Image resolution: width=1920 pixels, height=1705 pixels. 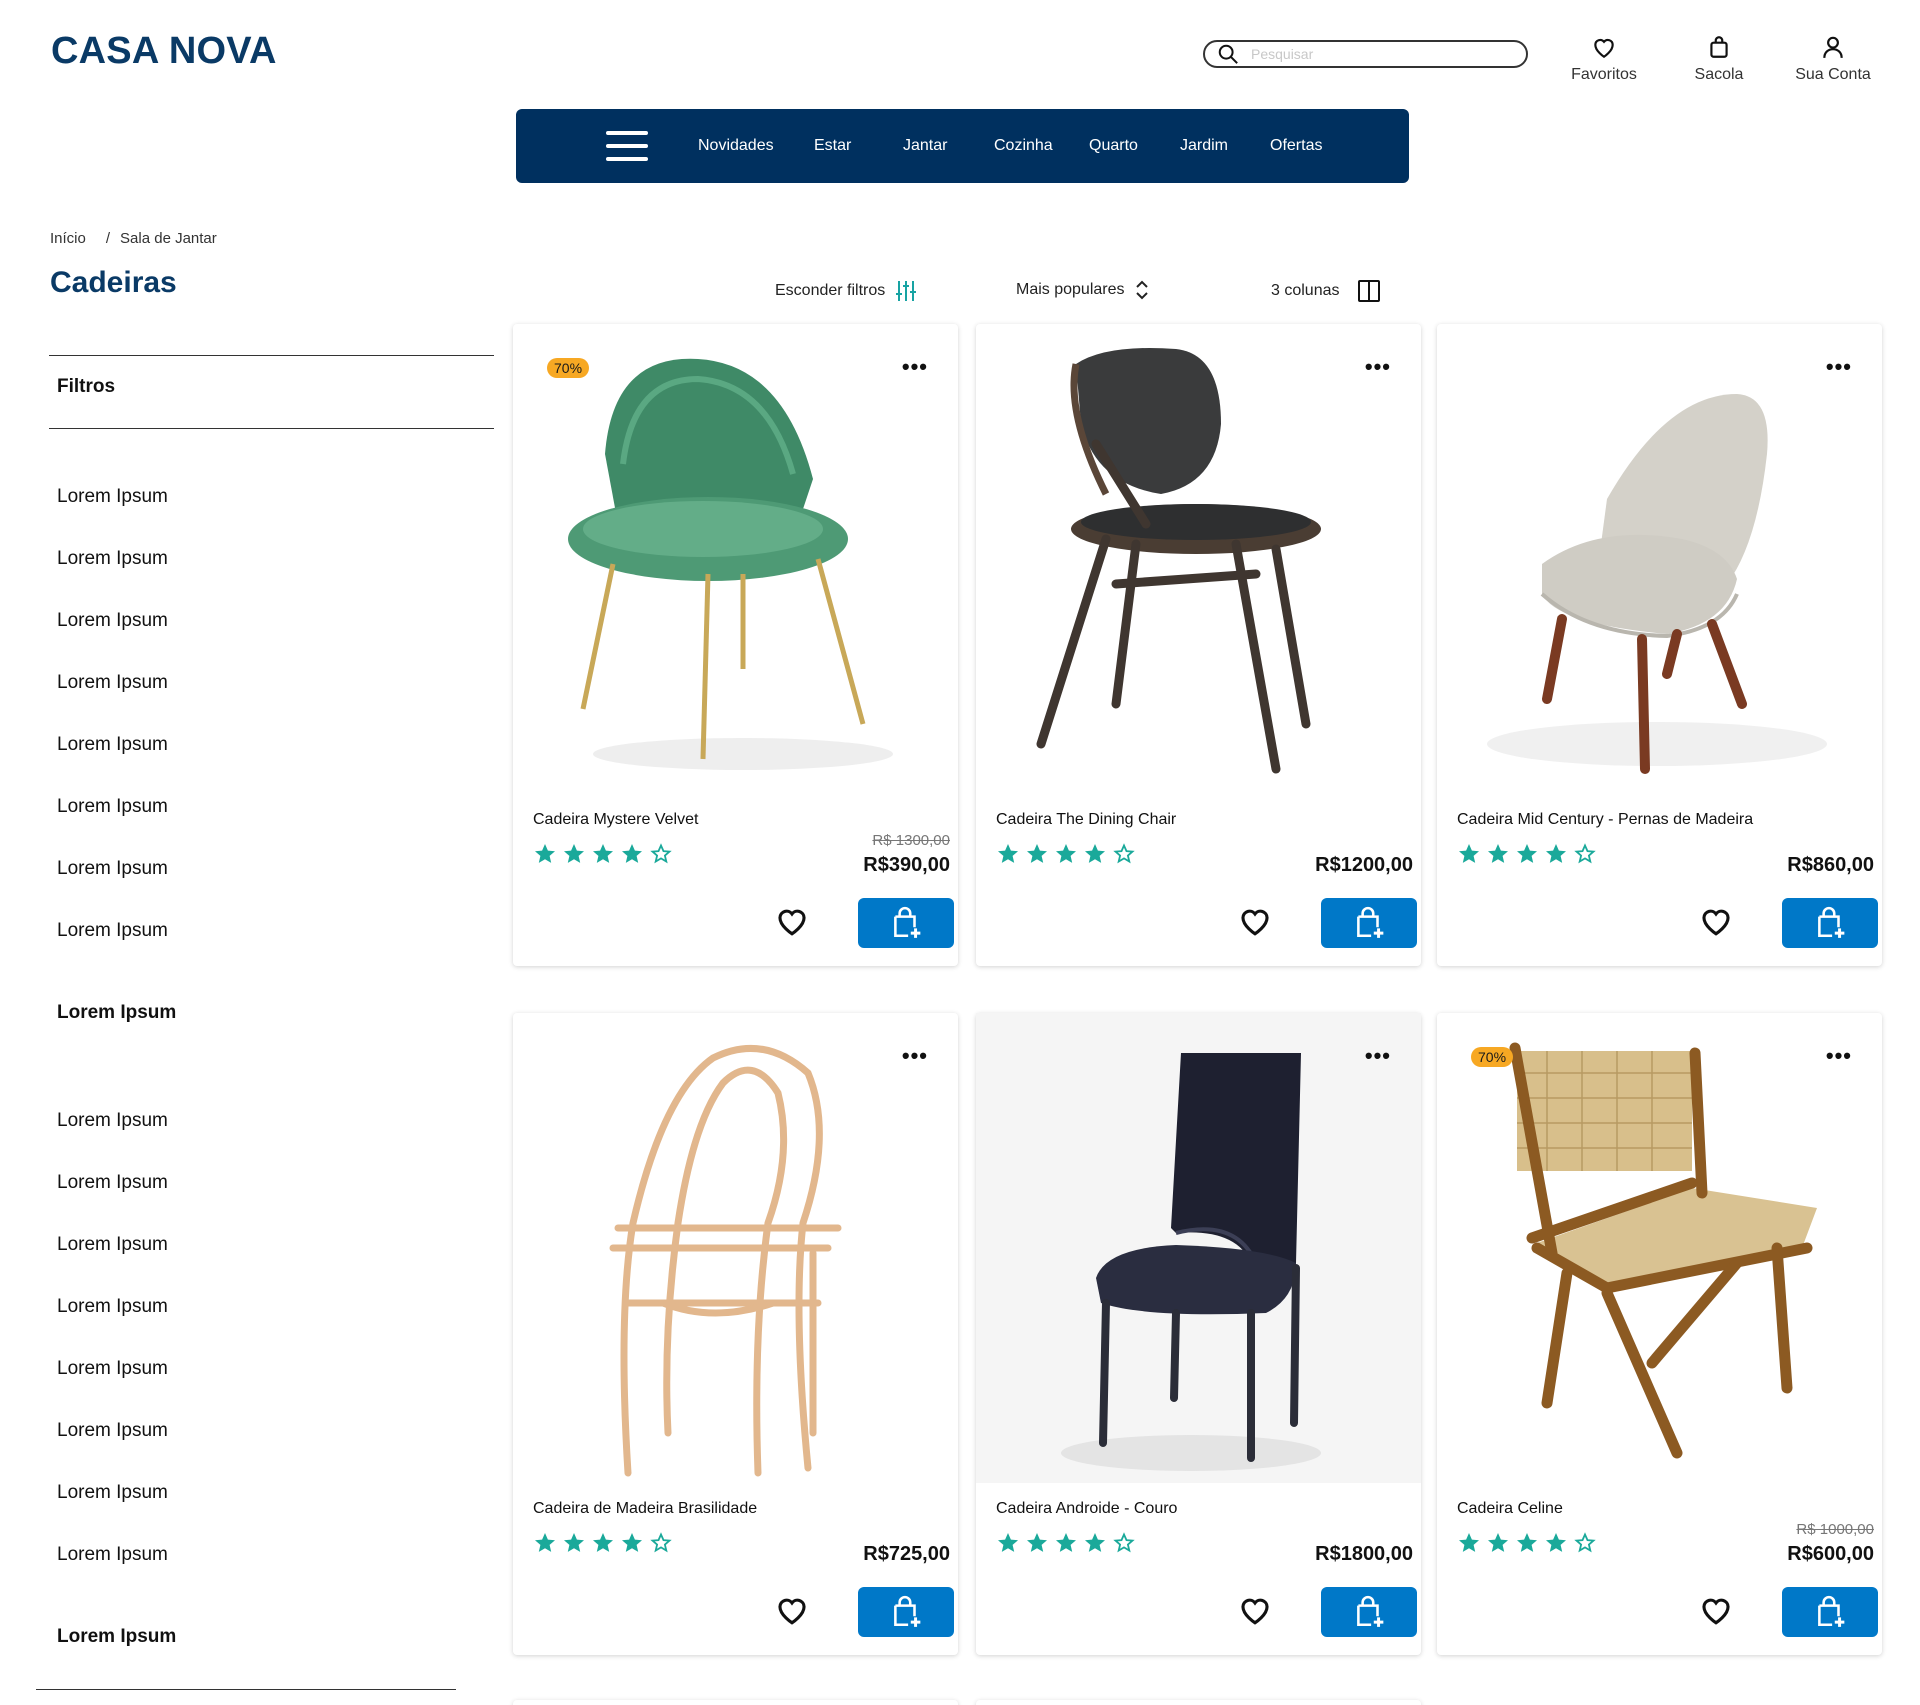 I want to click on product-price: R$1800,00, so click(x=1364, y=1554).